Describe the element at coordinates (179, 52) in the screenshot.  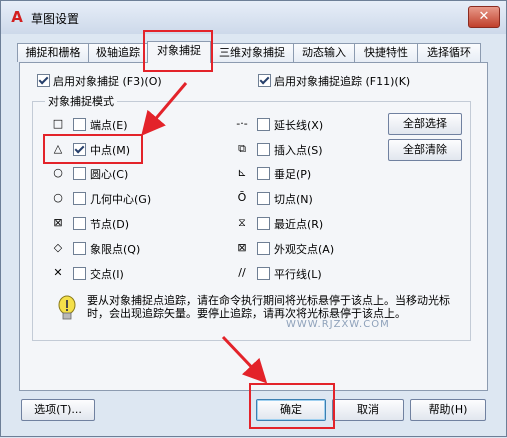
I see `tab-object-snap: 对象捕捉` at that location.